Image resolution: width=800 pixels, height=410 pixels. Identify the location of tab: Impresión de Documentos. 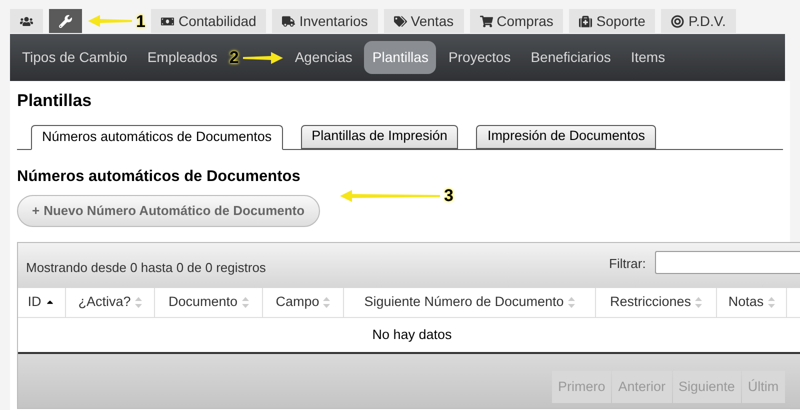
(566, 136).